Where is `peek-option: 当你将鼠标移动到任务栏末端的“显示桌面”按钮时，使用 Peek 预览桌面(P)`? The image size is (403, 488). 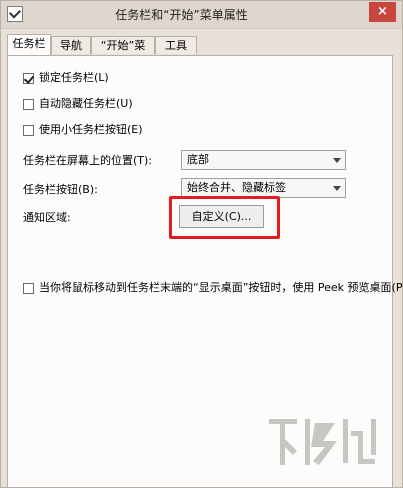 peek-option: 当你将鼠标移动到任务栏末端的“显示桌面”按钮时，使用 Peek 预览桌面(P) is located at coordinates (213, 288).